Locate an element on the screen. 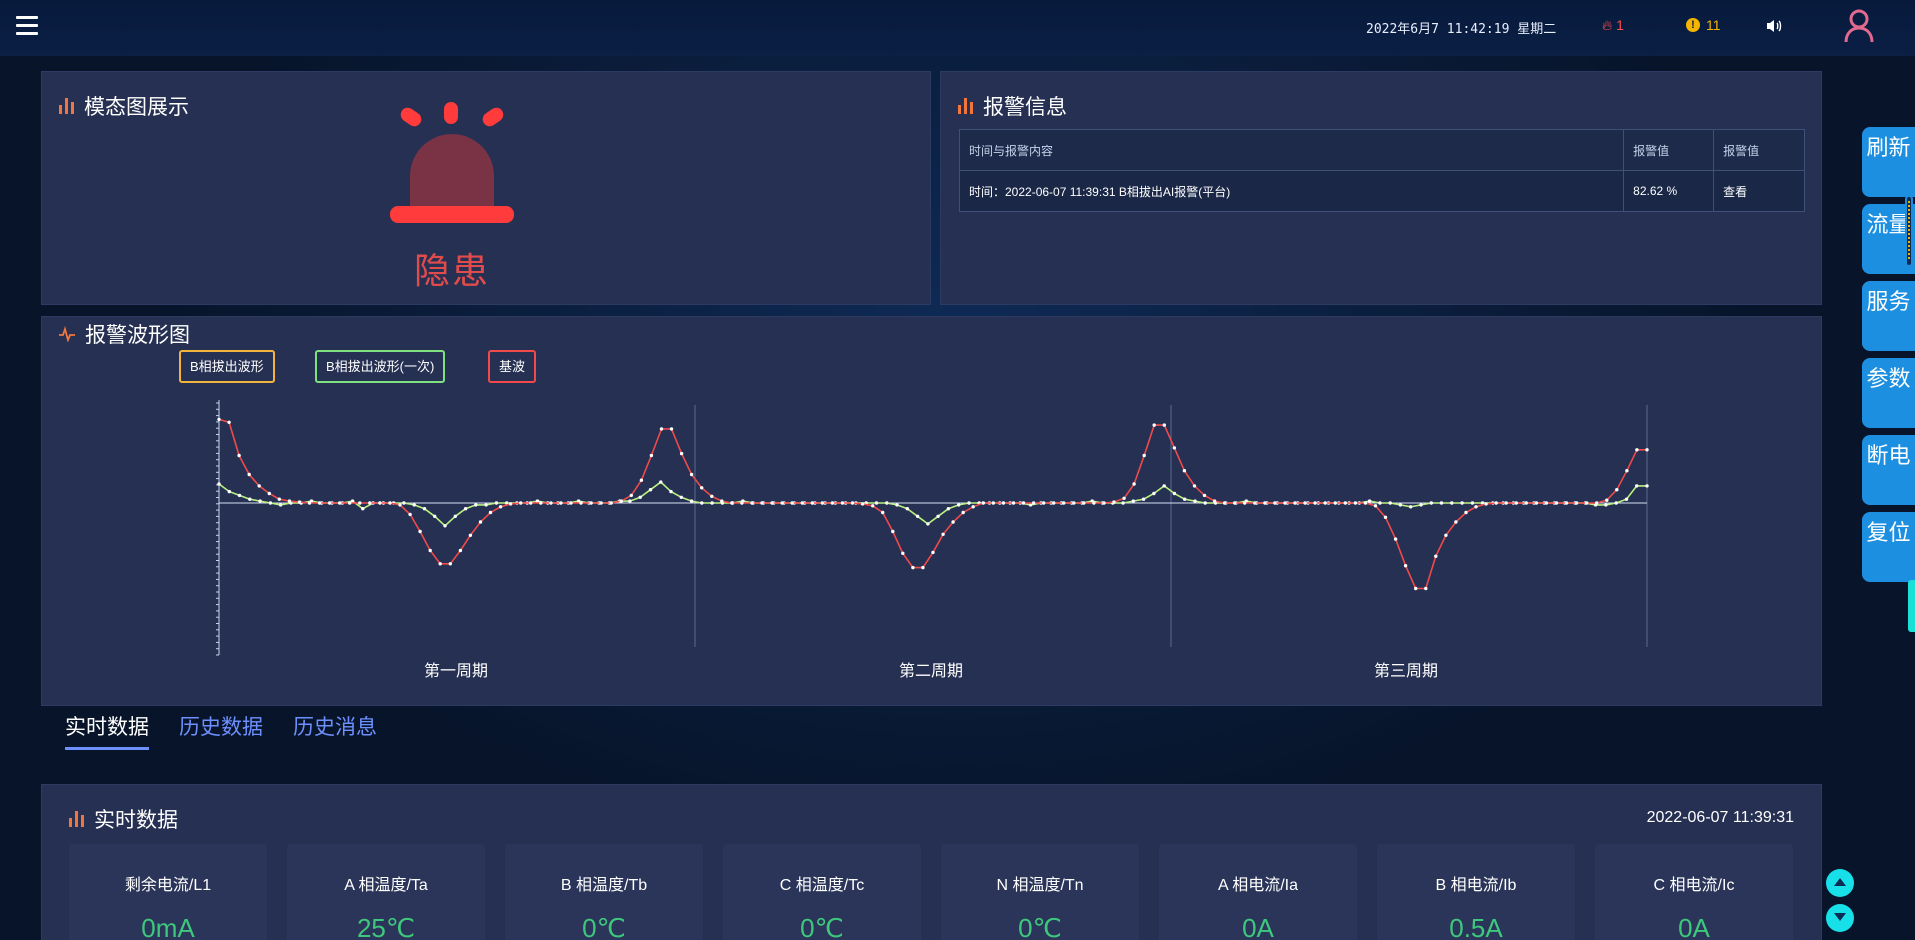 This screenshot has height=940, width=1915. refresh-button: 刷新 is located at coordinates (1888, 162).